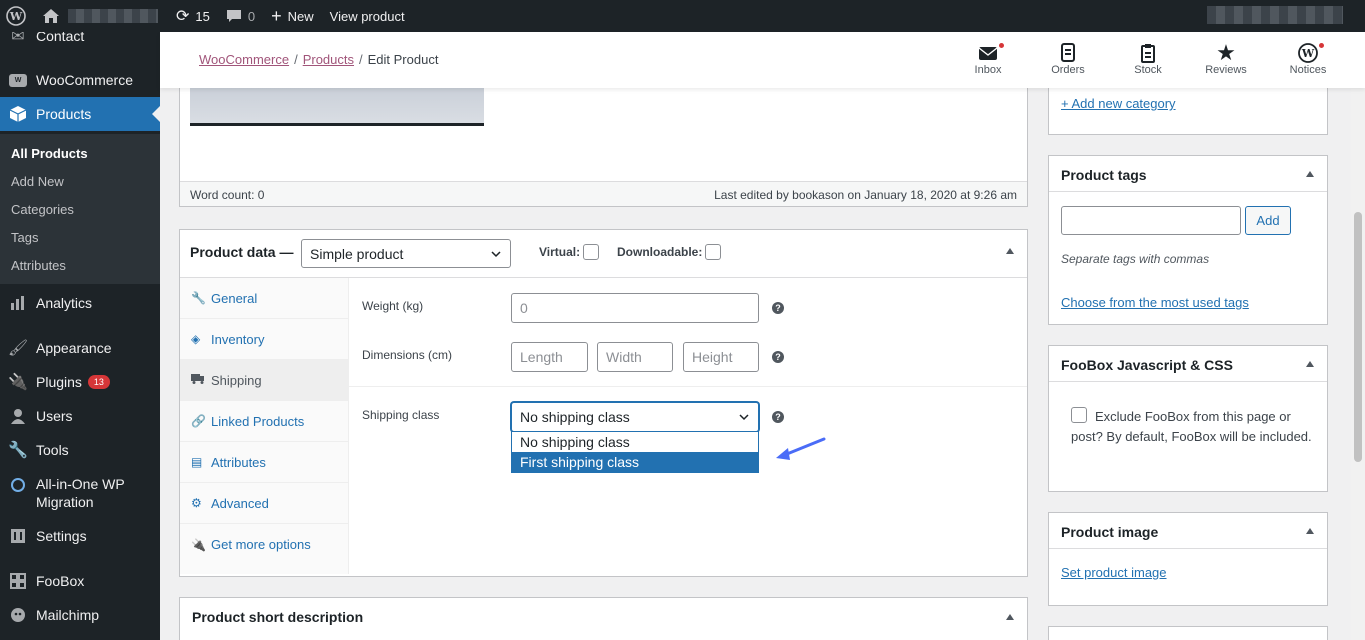 The height and width of the screenshot is (640, 1365). Describe the element at coordinates (38, 265) in the screenshot. I see `submenu-attributes: Attributes` at that location.